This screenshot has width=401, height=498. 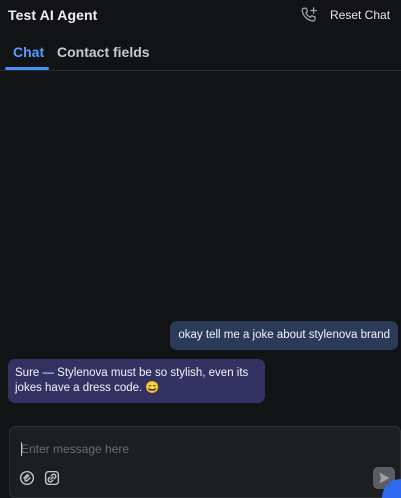 What do you see at coordinates (201, 449) in the screenshot?
I see `message-input` at bounding box center [201, 449].